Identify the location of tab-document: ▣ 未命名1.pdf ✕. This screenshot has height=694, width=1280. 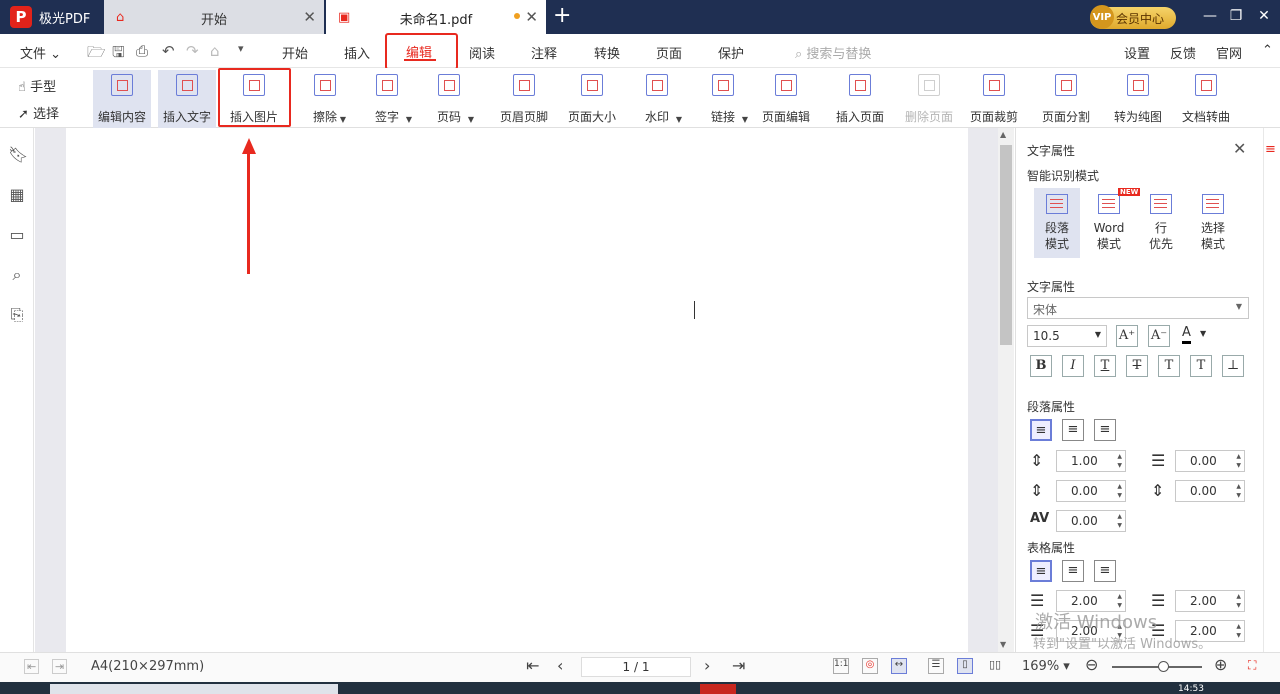
(436, 17).